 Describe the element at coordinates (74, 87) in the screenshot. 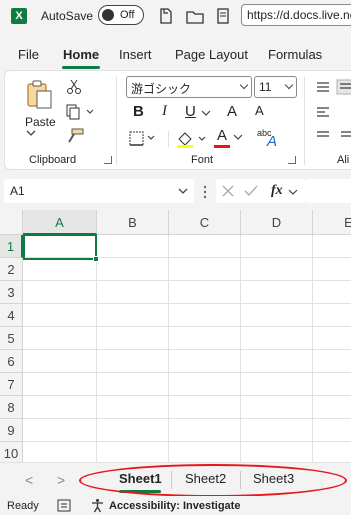

I see `cut-icon` at that location.